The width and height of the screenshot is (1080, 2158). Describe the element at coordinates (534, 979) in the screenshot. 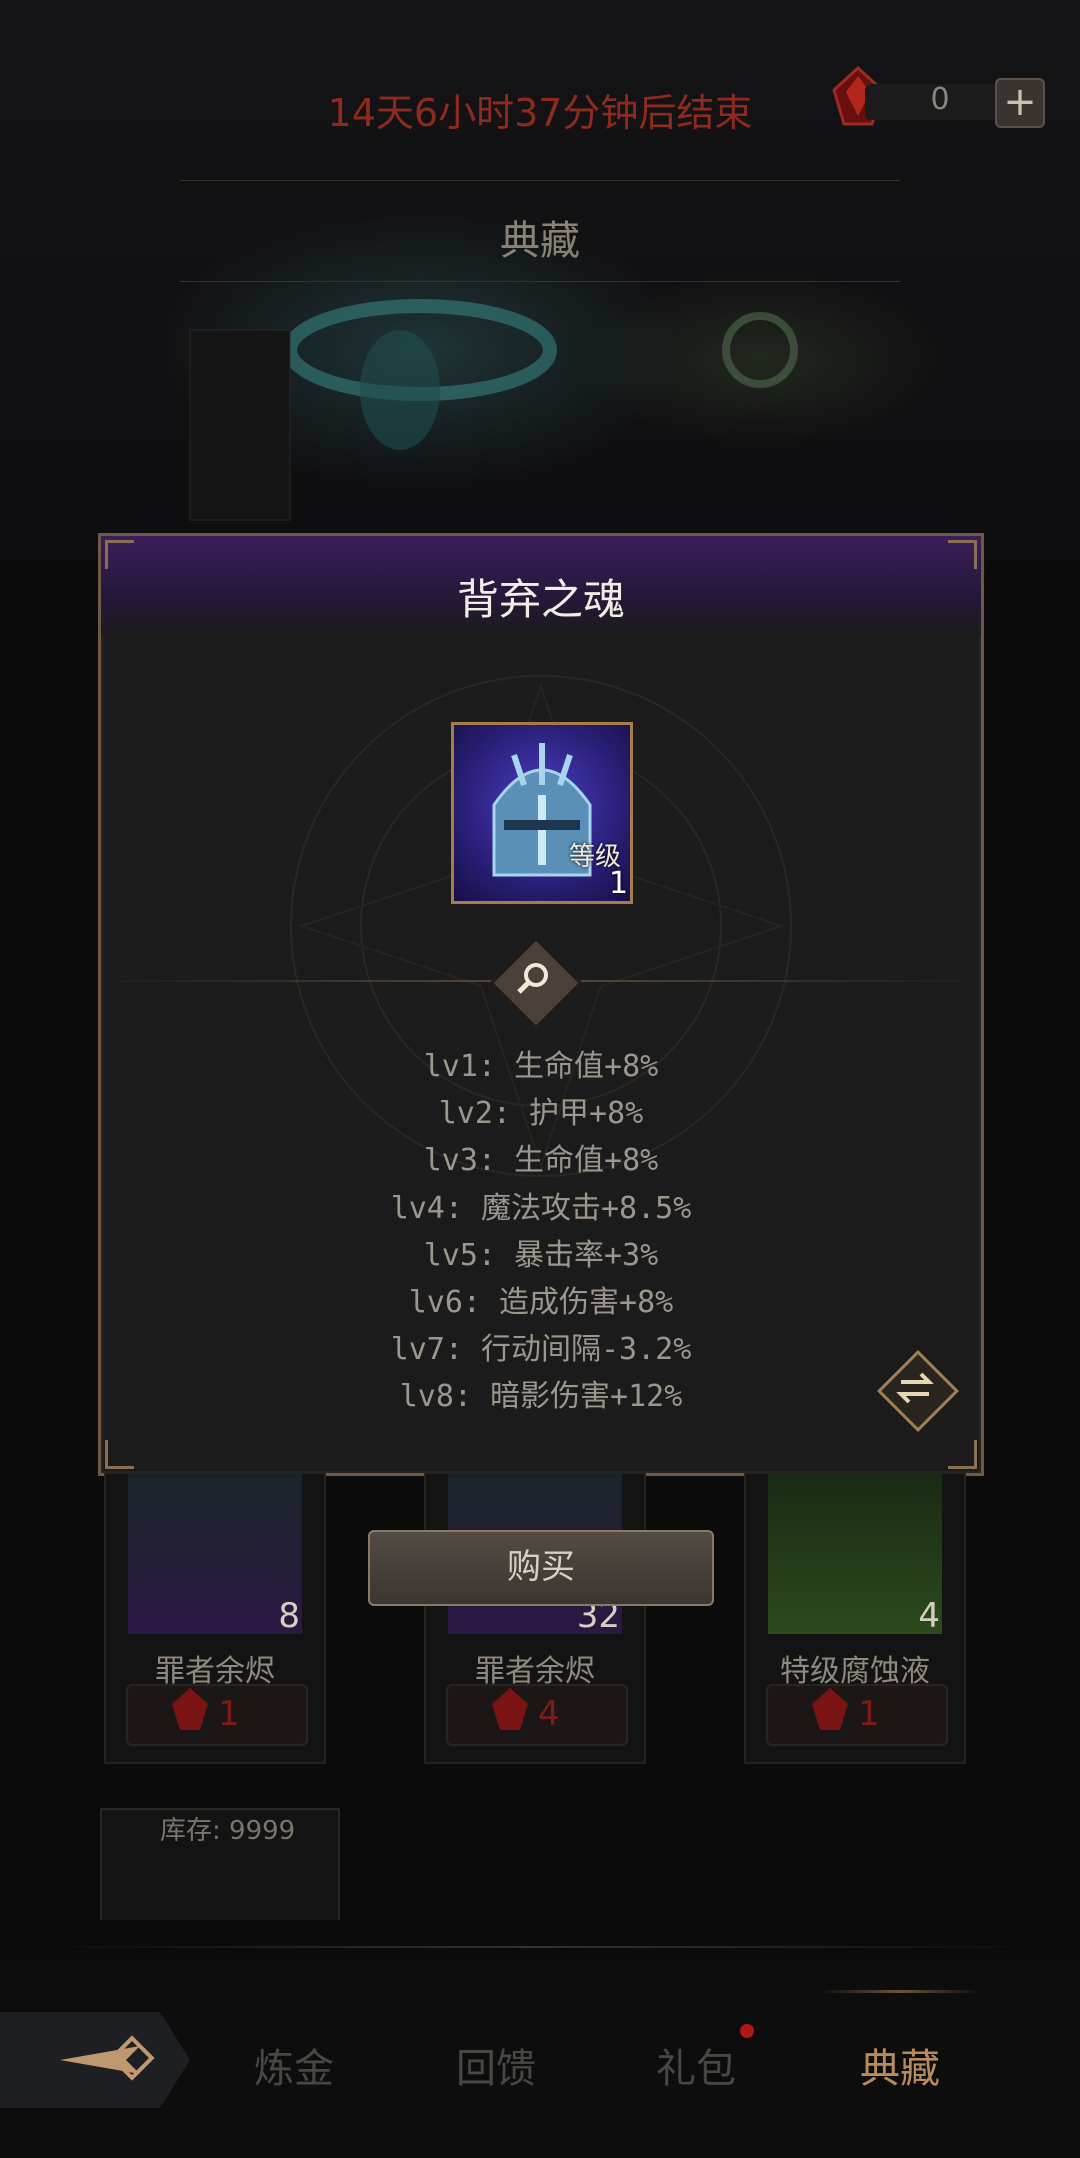

I see `magnify-icon` at that location.